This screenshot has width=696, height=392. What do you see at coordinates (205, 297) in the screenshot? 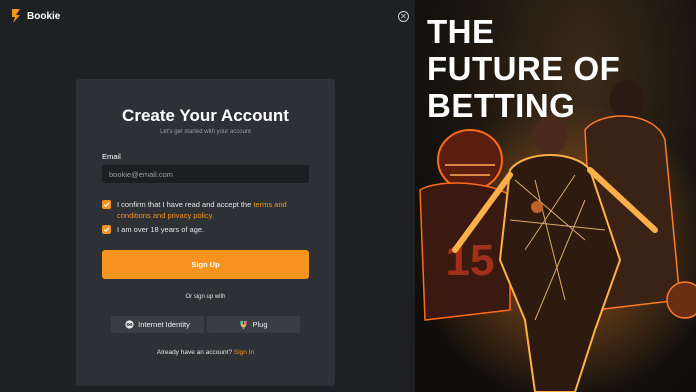
I see `or-divider-text: Or sign up with` at bounding box center [205, 297].